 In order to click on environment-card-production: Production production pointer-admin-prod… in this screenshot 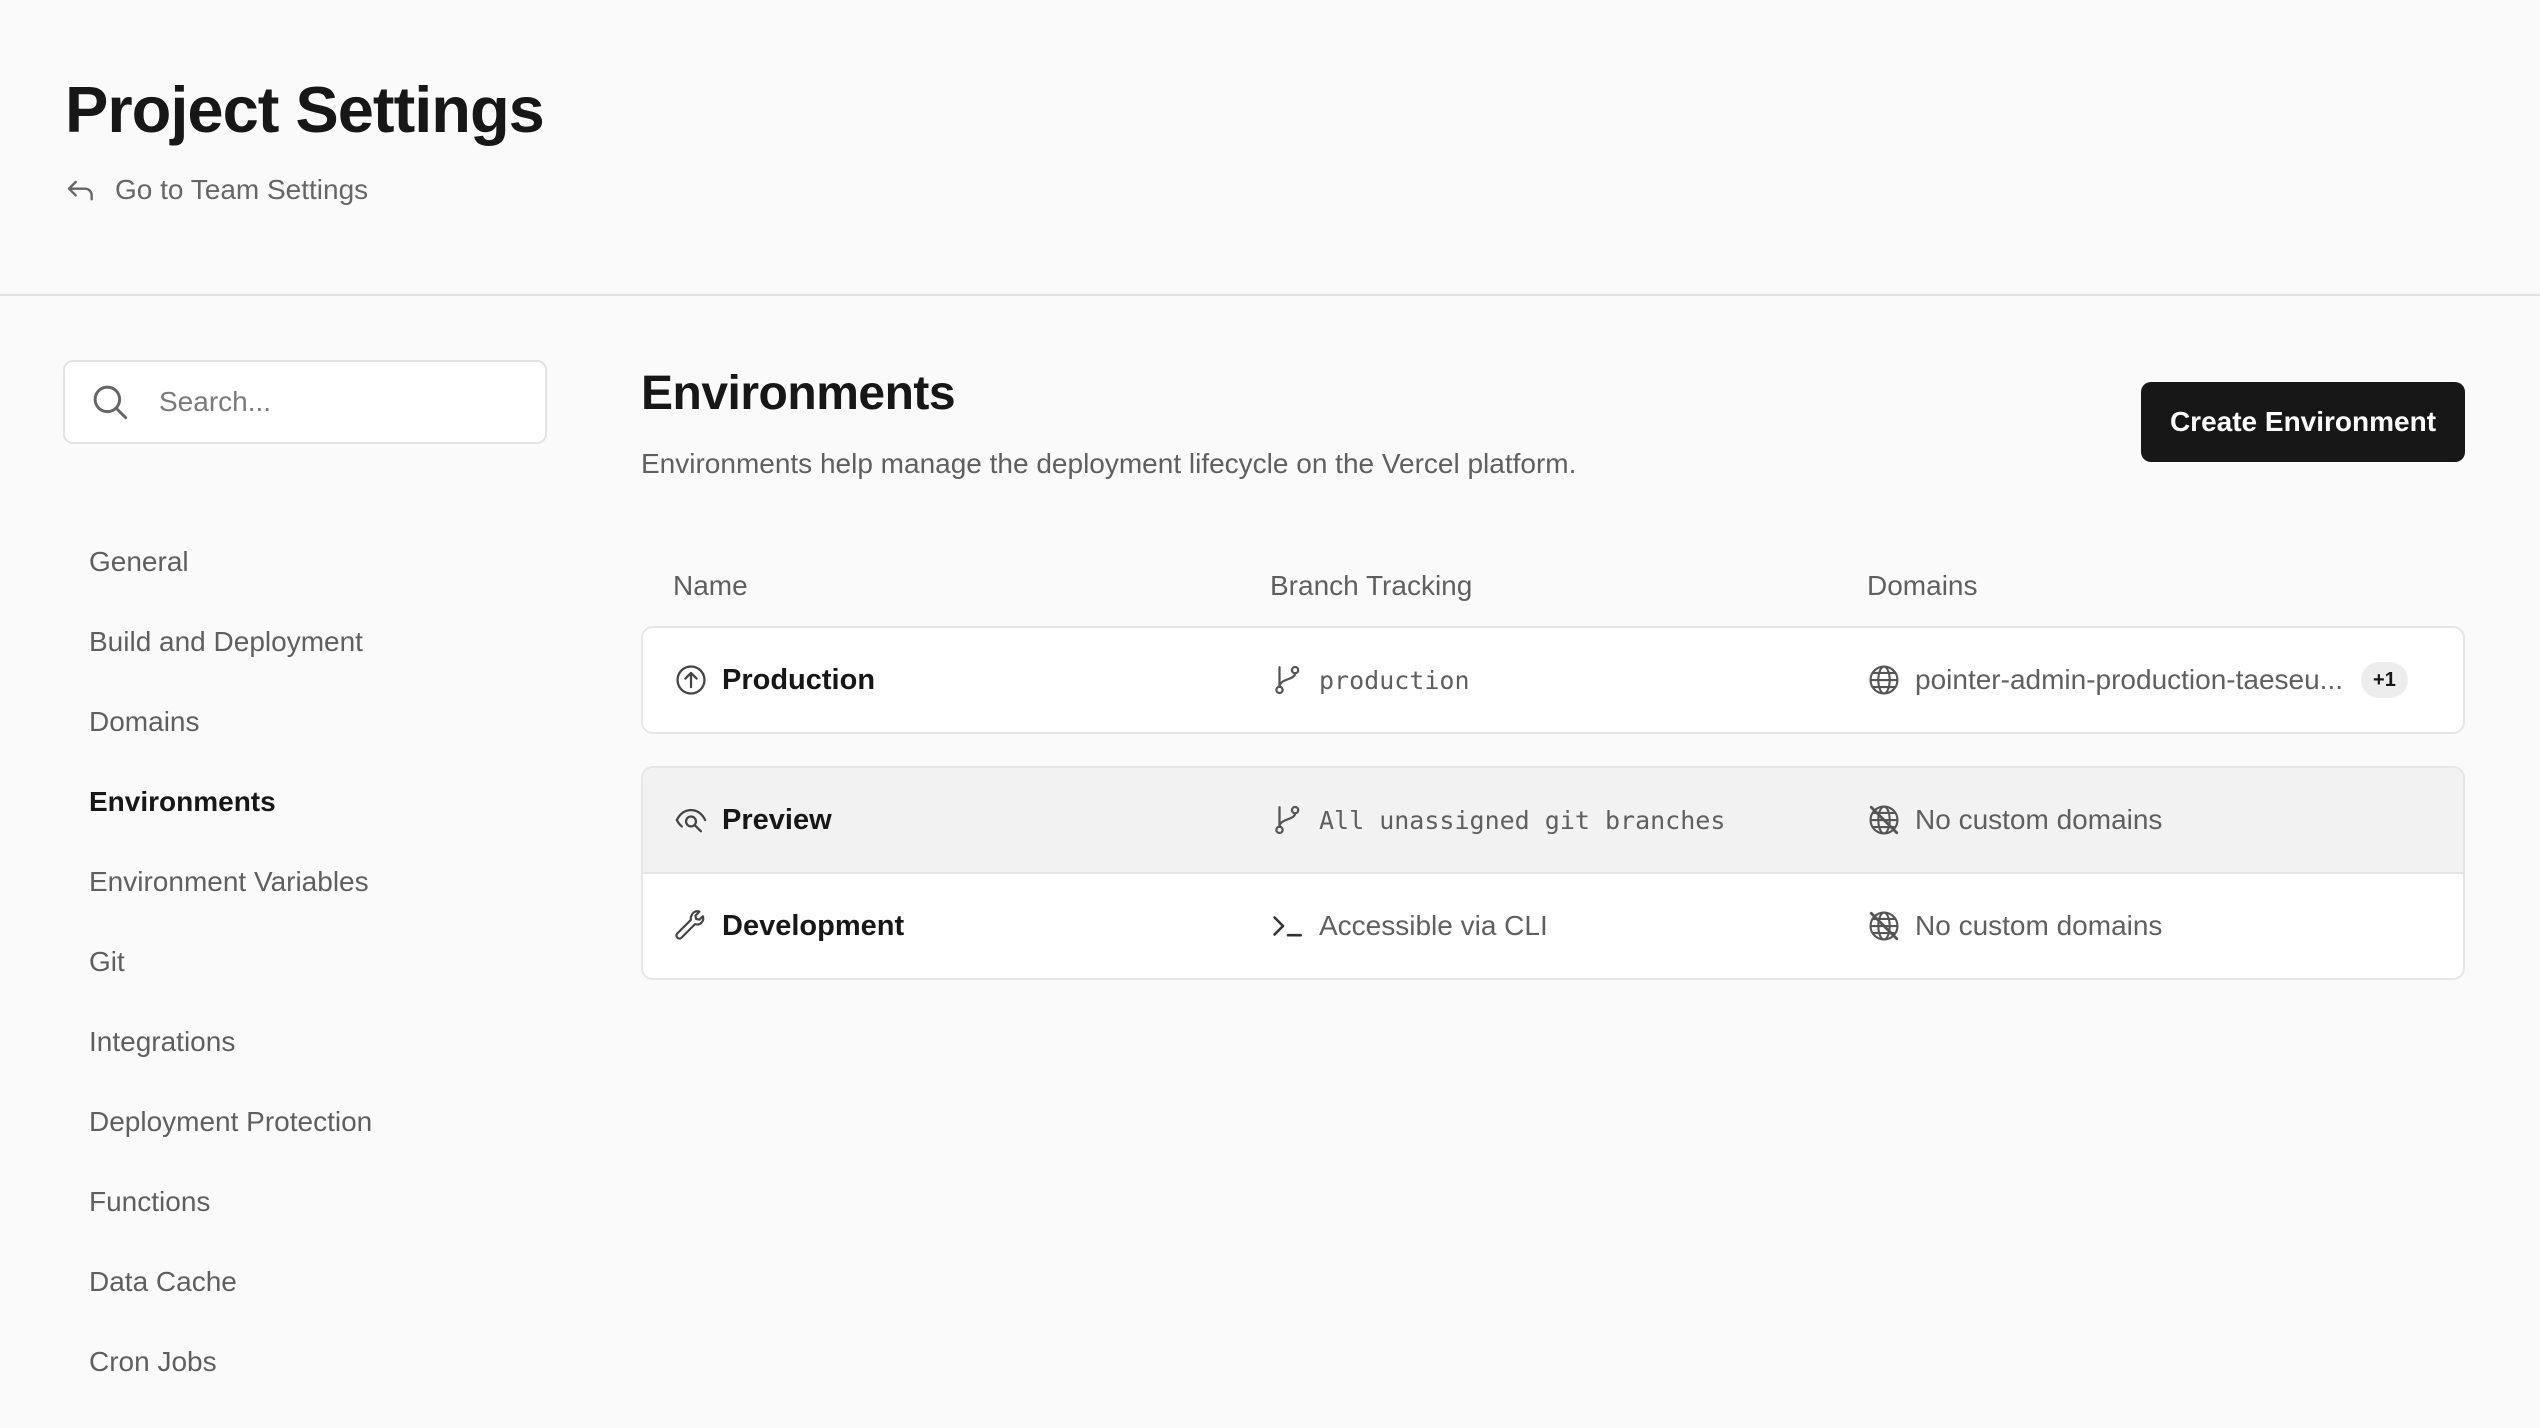, I will do `click(1553, 680)`.